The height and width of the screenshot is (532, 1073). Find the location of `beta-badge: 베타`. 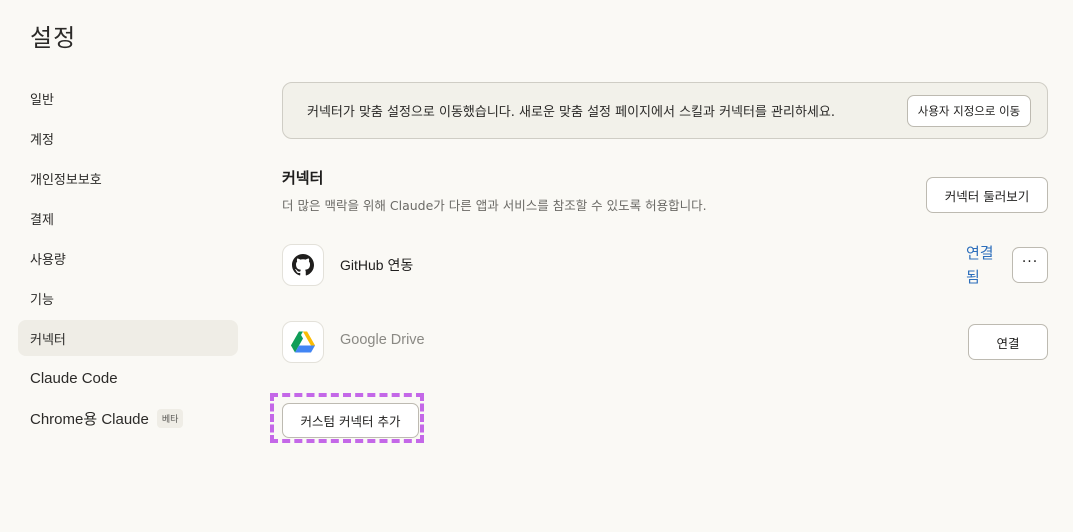

beta-badge: 베타 is located at coordinates (170, 418).